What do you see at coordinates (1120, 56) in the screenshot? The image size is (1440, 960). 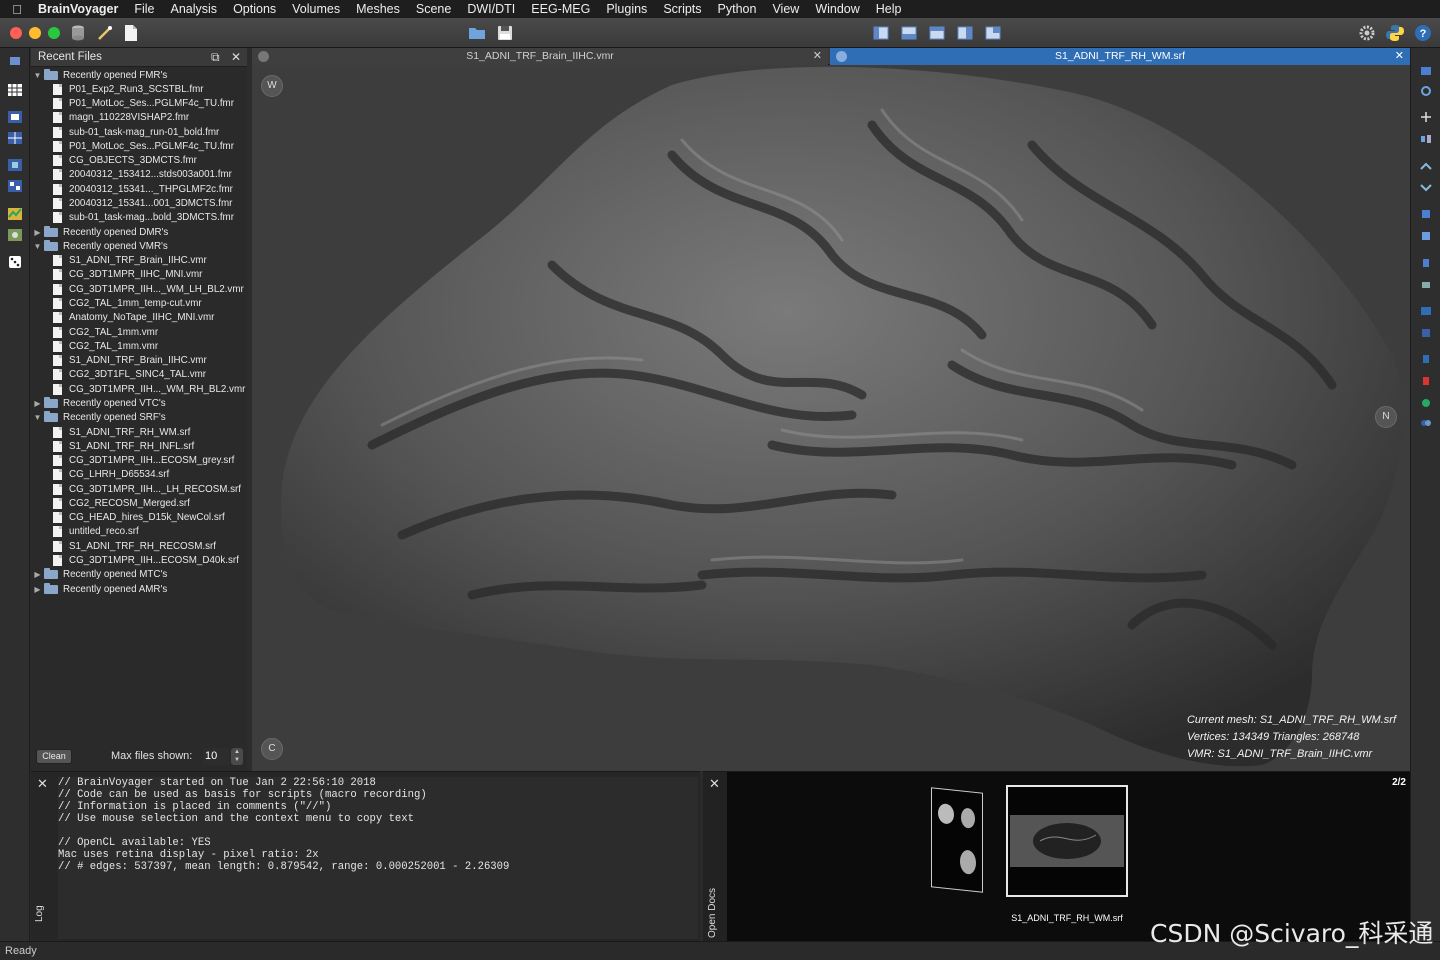 I see `tab-srf: S1_ADNI_TRF_RH_WM.srf ✕` at bounding box center [1120, 56].